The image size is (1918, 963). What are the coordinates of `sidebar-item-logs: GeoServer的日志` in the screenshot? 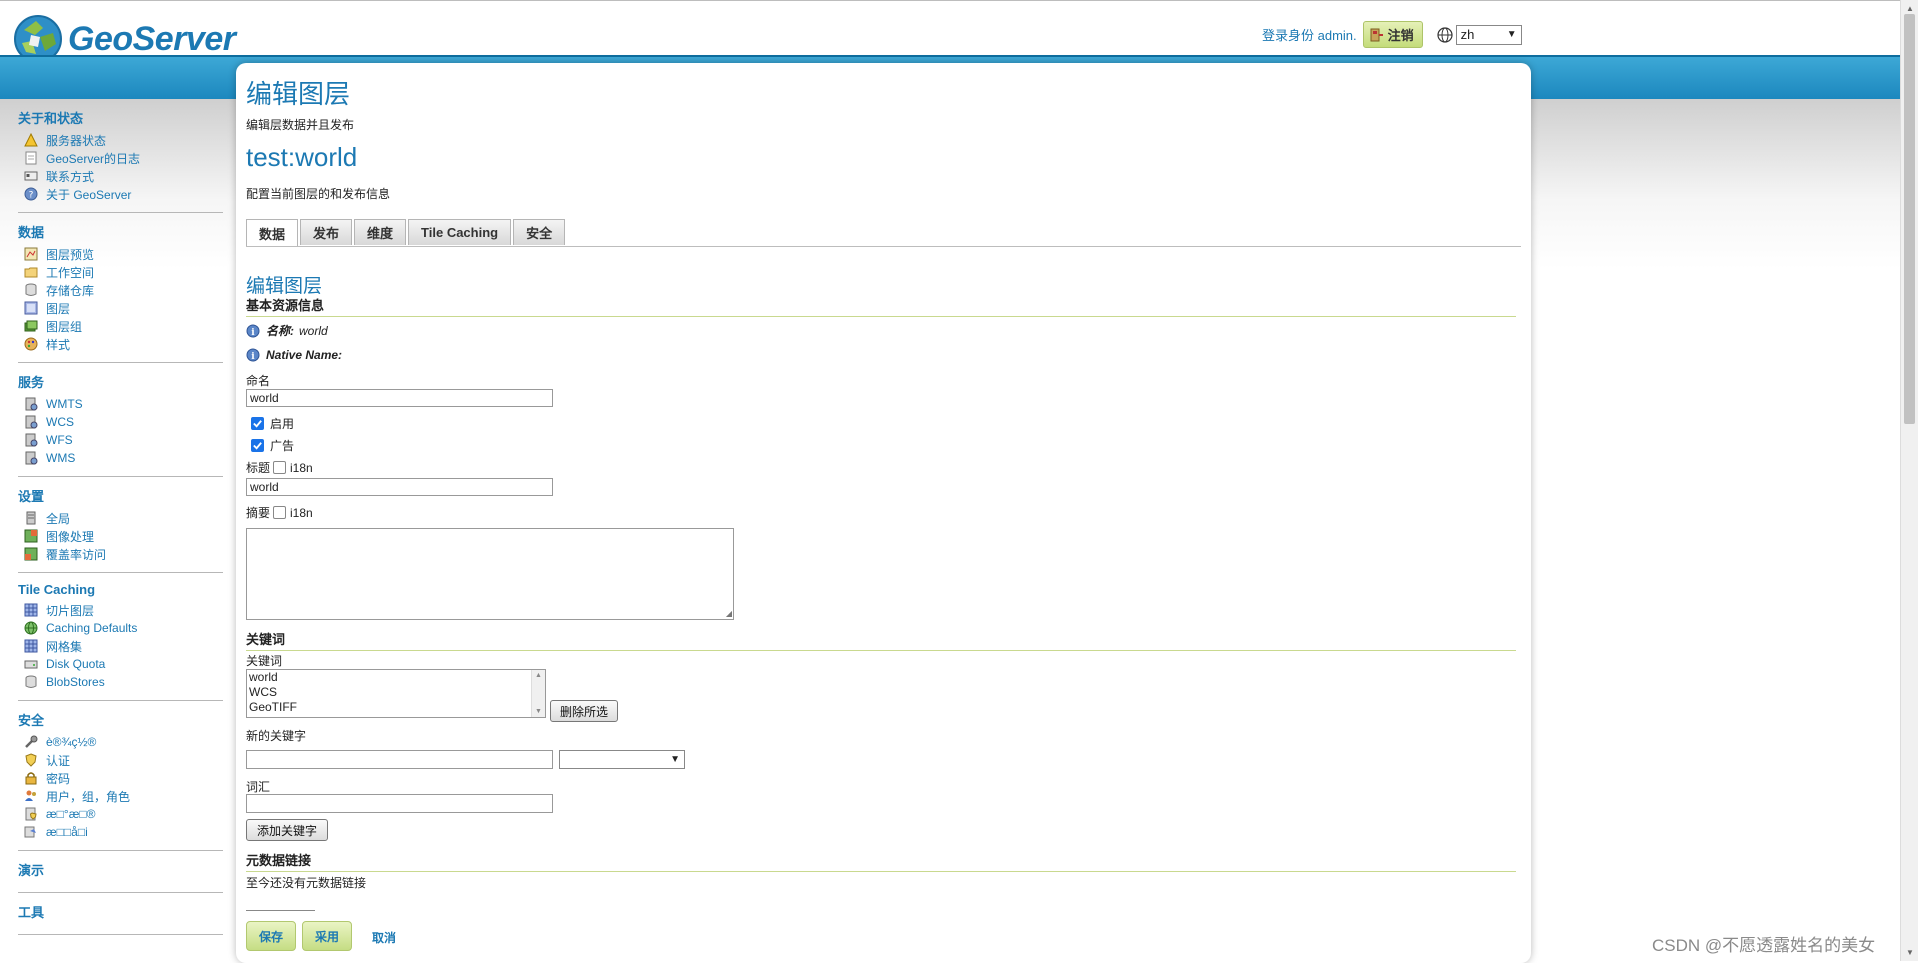 It's located at (120, 158).